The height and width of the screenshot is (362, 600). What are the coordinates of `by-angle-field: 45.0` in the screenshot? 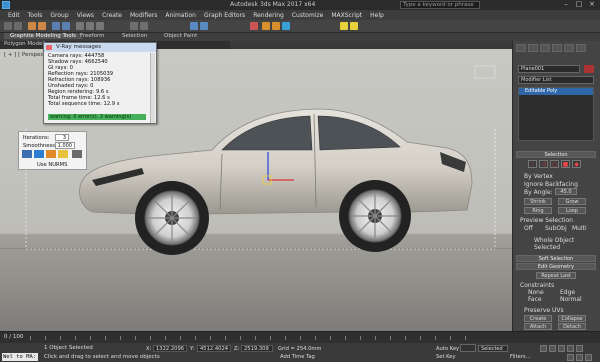 It's located at (566, 191).